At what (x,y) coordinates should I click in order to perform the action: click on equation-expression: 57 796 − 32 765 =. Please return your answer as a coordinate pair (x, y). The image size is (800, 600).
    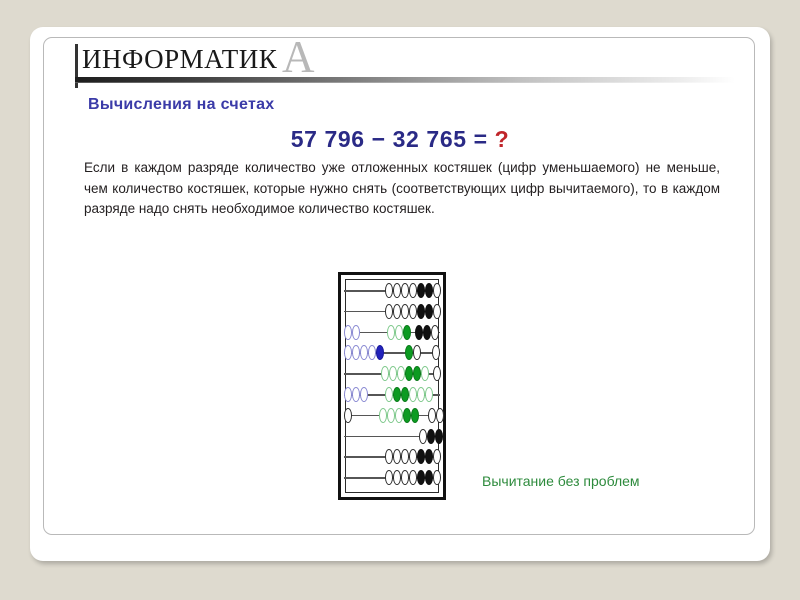
    Looking at the image, I should click on (392, 139).